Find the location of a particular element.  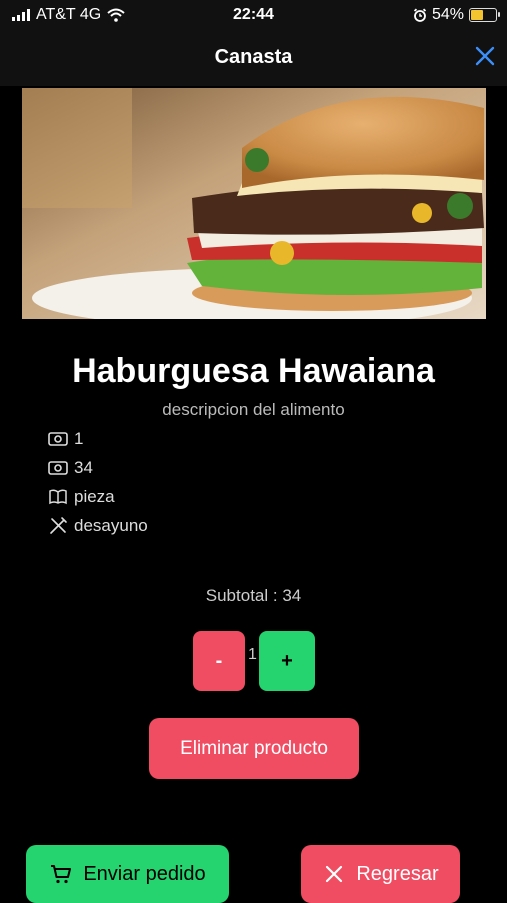

page-title: Canasta is located at coordinates (253, 57).